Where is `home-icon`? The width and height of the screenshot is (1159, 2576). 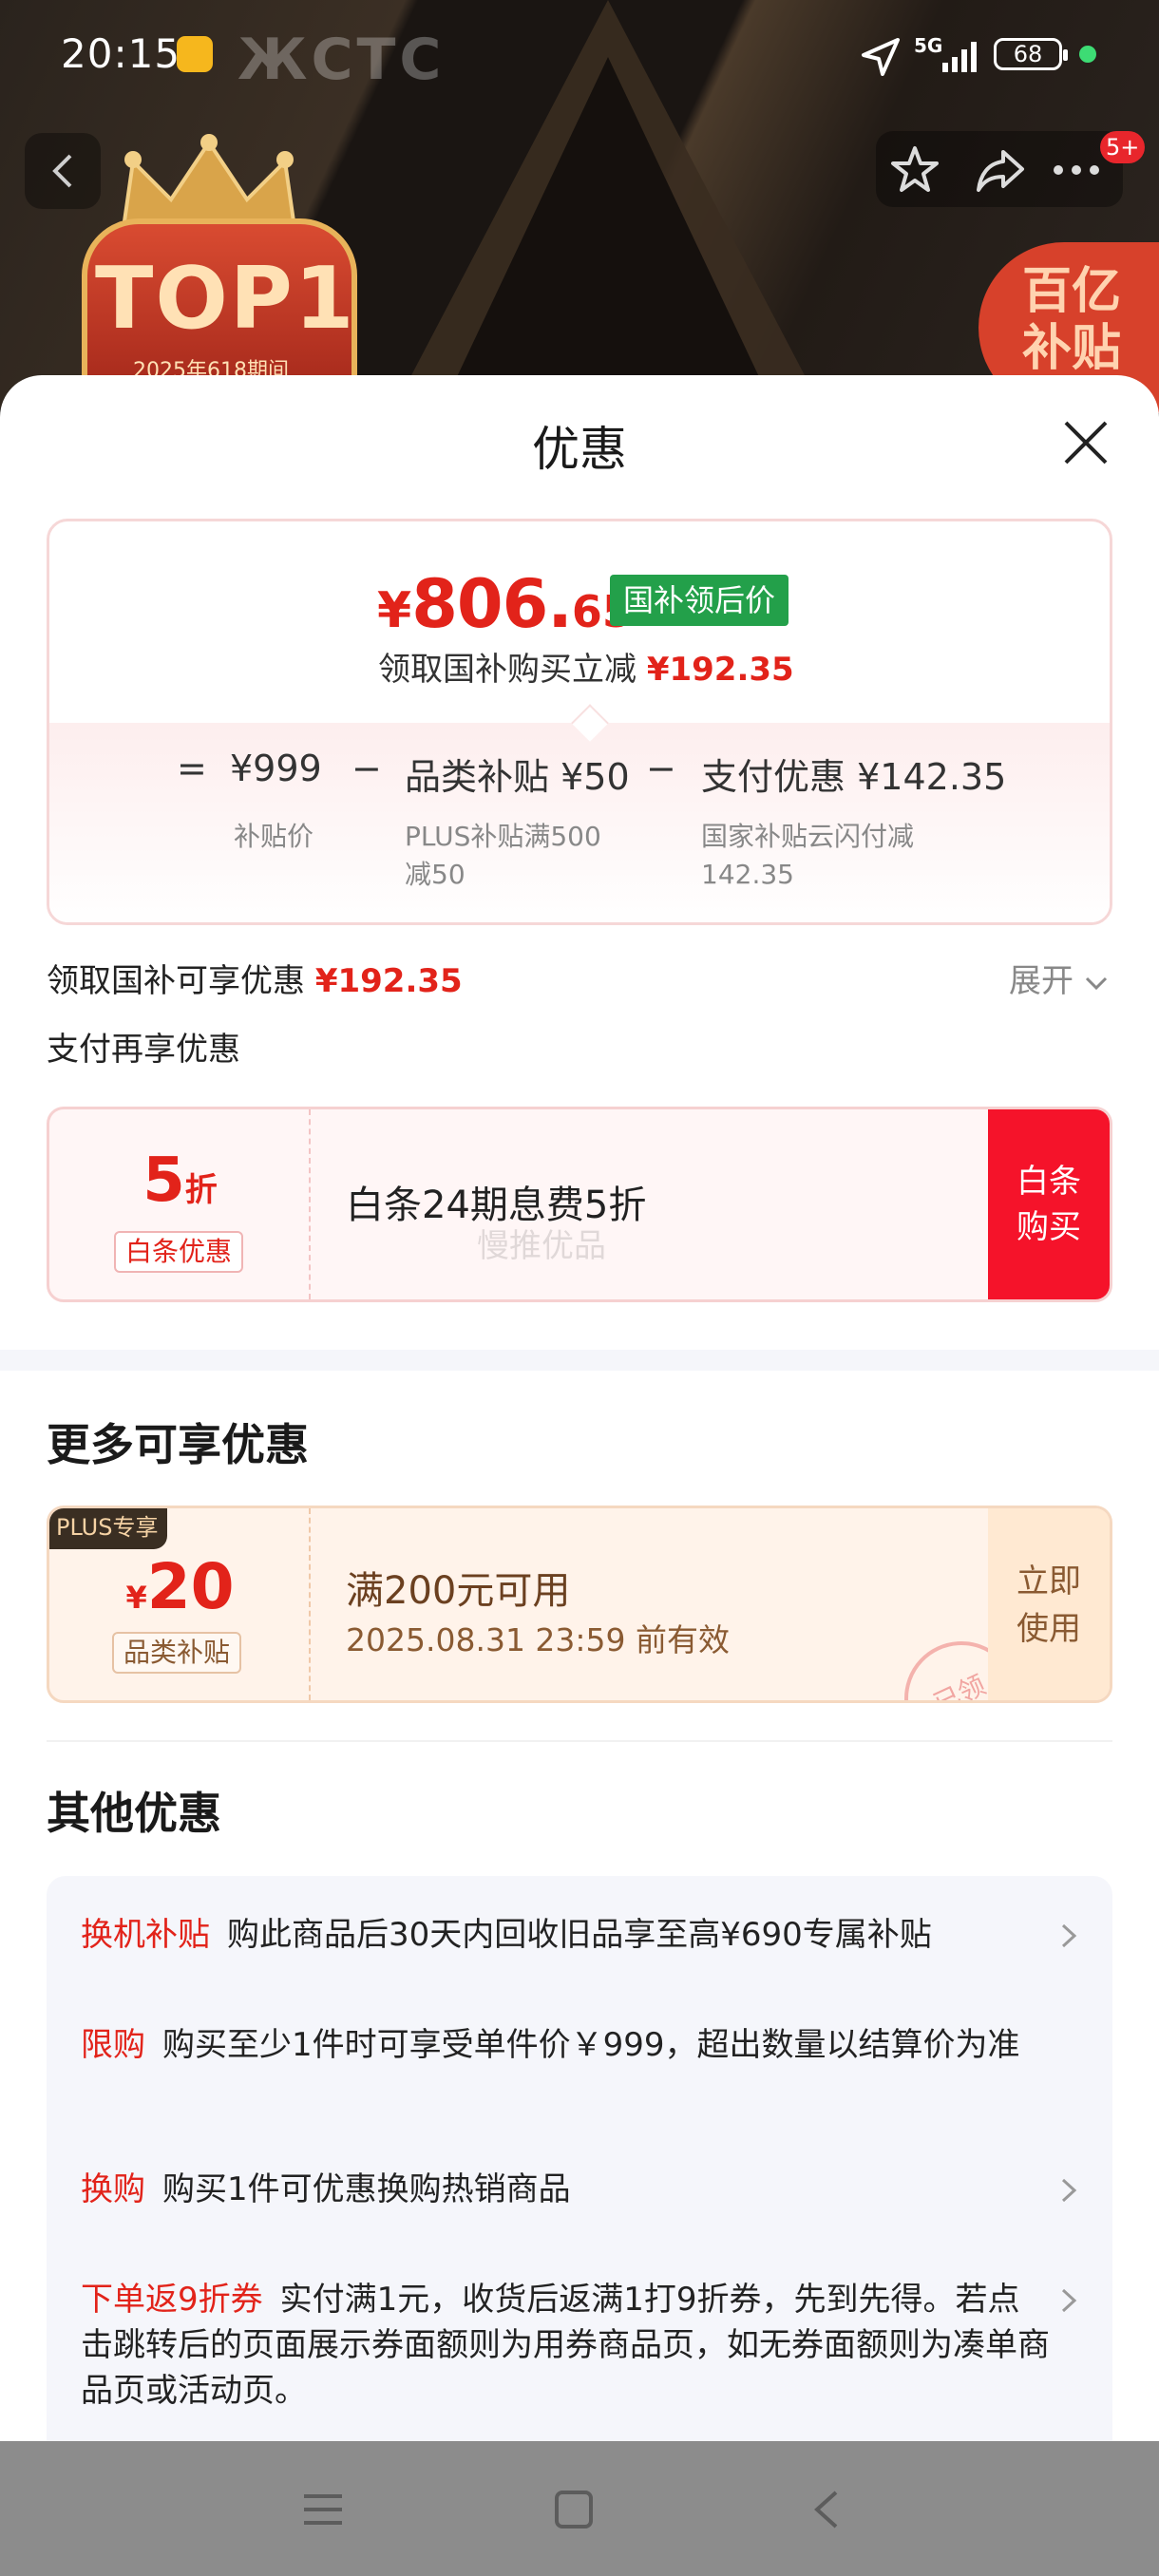 home-icon is located at coordinates (574, 2509).